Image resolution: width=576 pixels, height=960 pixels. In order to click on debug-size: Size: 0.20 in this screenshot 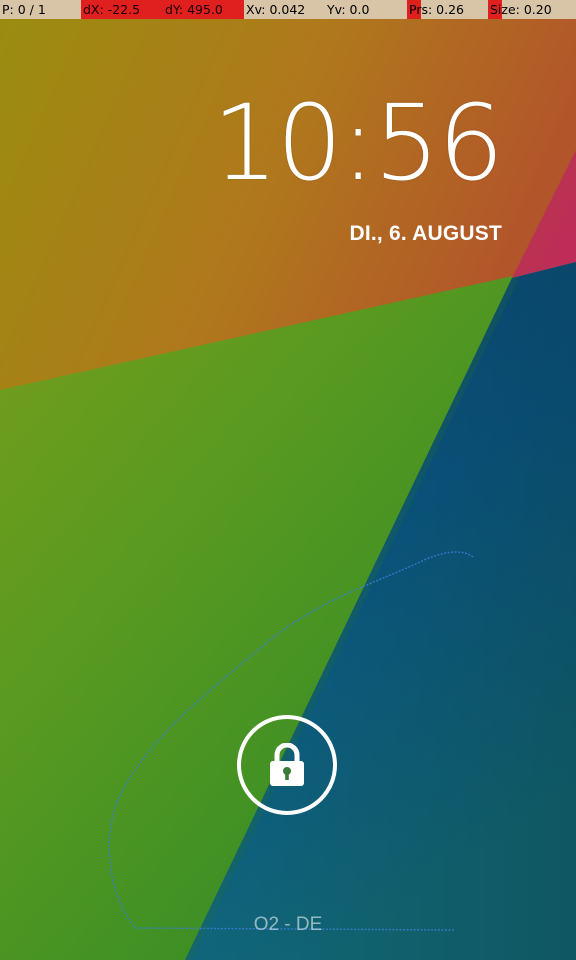, I will do `click(532, 9)`.